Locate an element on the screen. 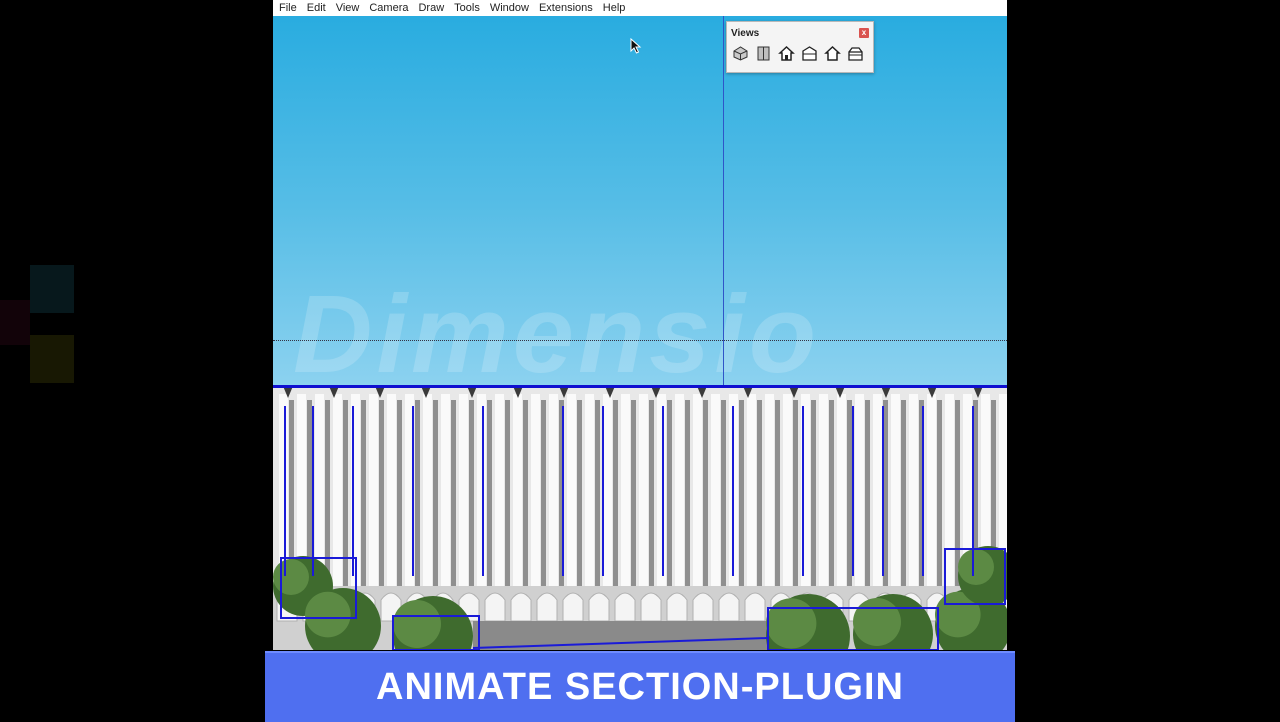 The image size is (1280, 722). caption-title: ANIMATE SECTION-PLUGIN is located at coordinates (640, 687).